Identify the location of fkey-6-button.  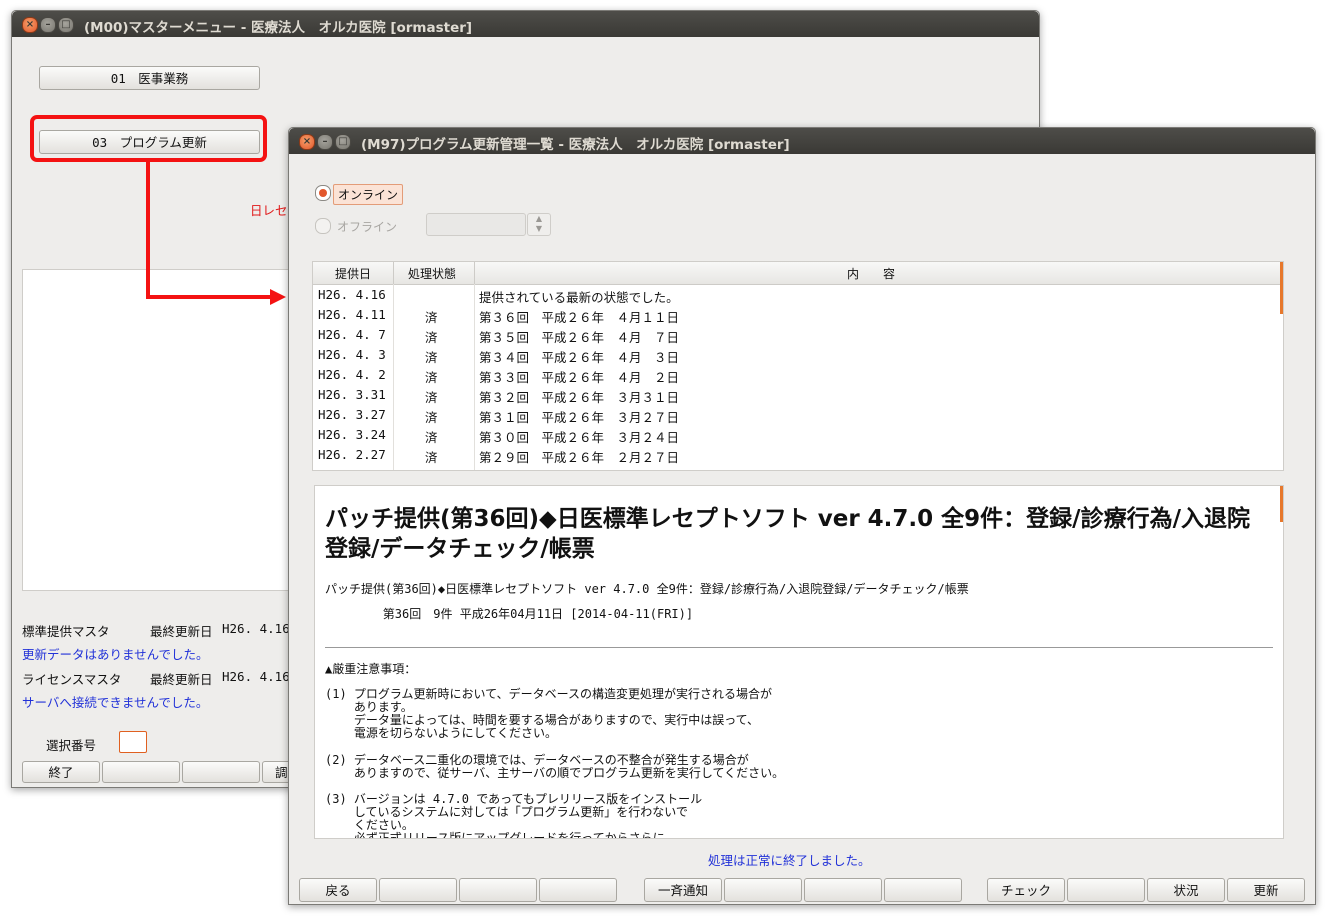
(763, 890).